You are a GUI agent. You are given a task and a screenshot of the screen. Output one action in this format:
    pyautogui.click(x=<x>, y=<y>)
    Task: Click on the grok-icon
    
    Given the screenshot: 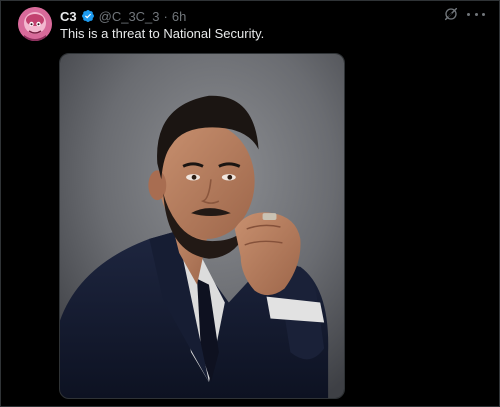 What is the action you would take?
    pyautogui.click(x=451, y=14)
    